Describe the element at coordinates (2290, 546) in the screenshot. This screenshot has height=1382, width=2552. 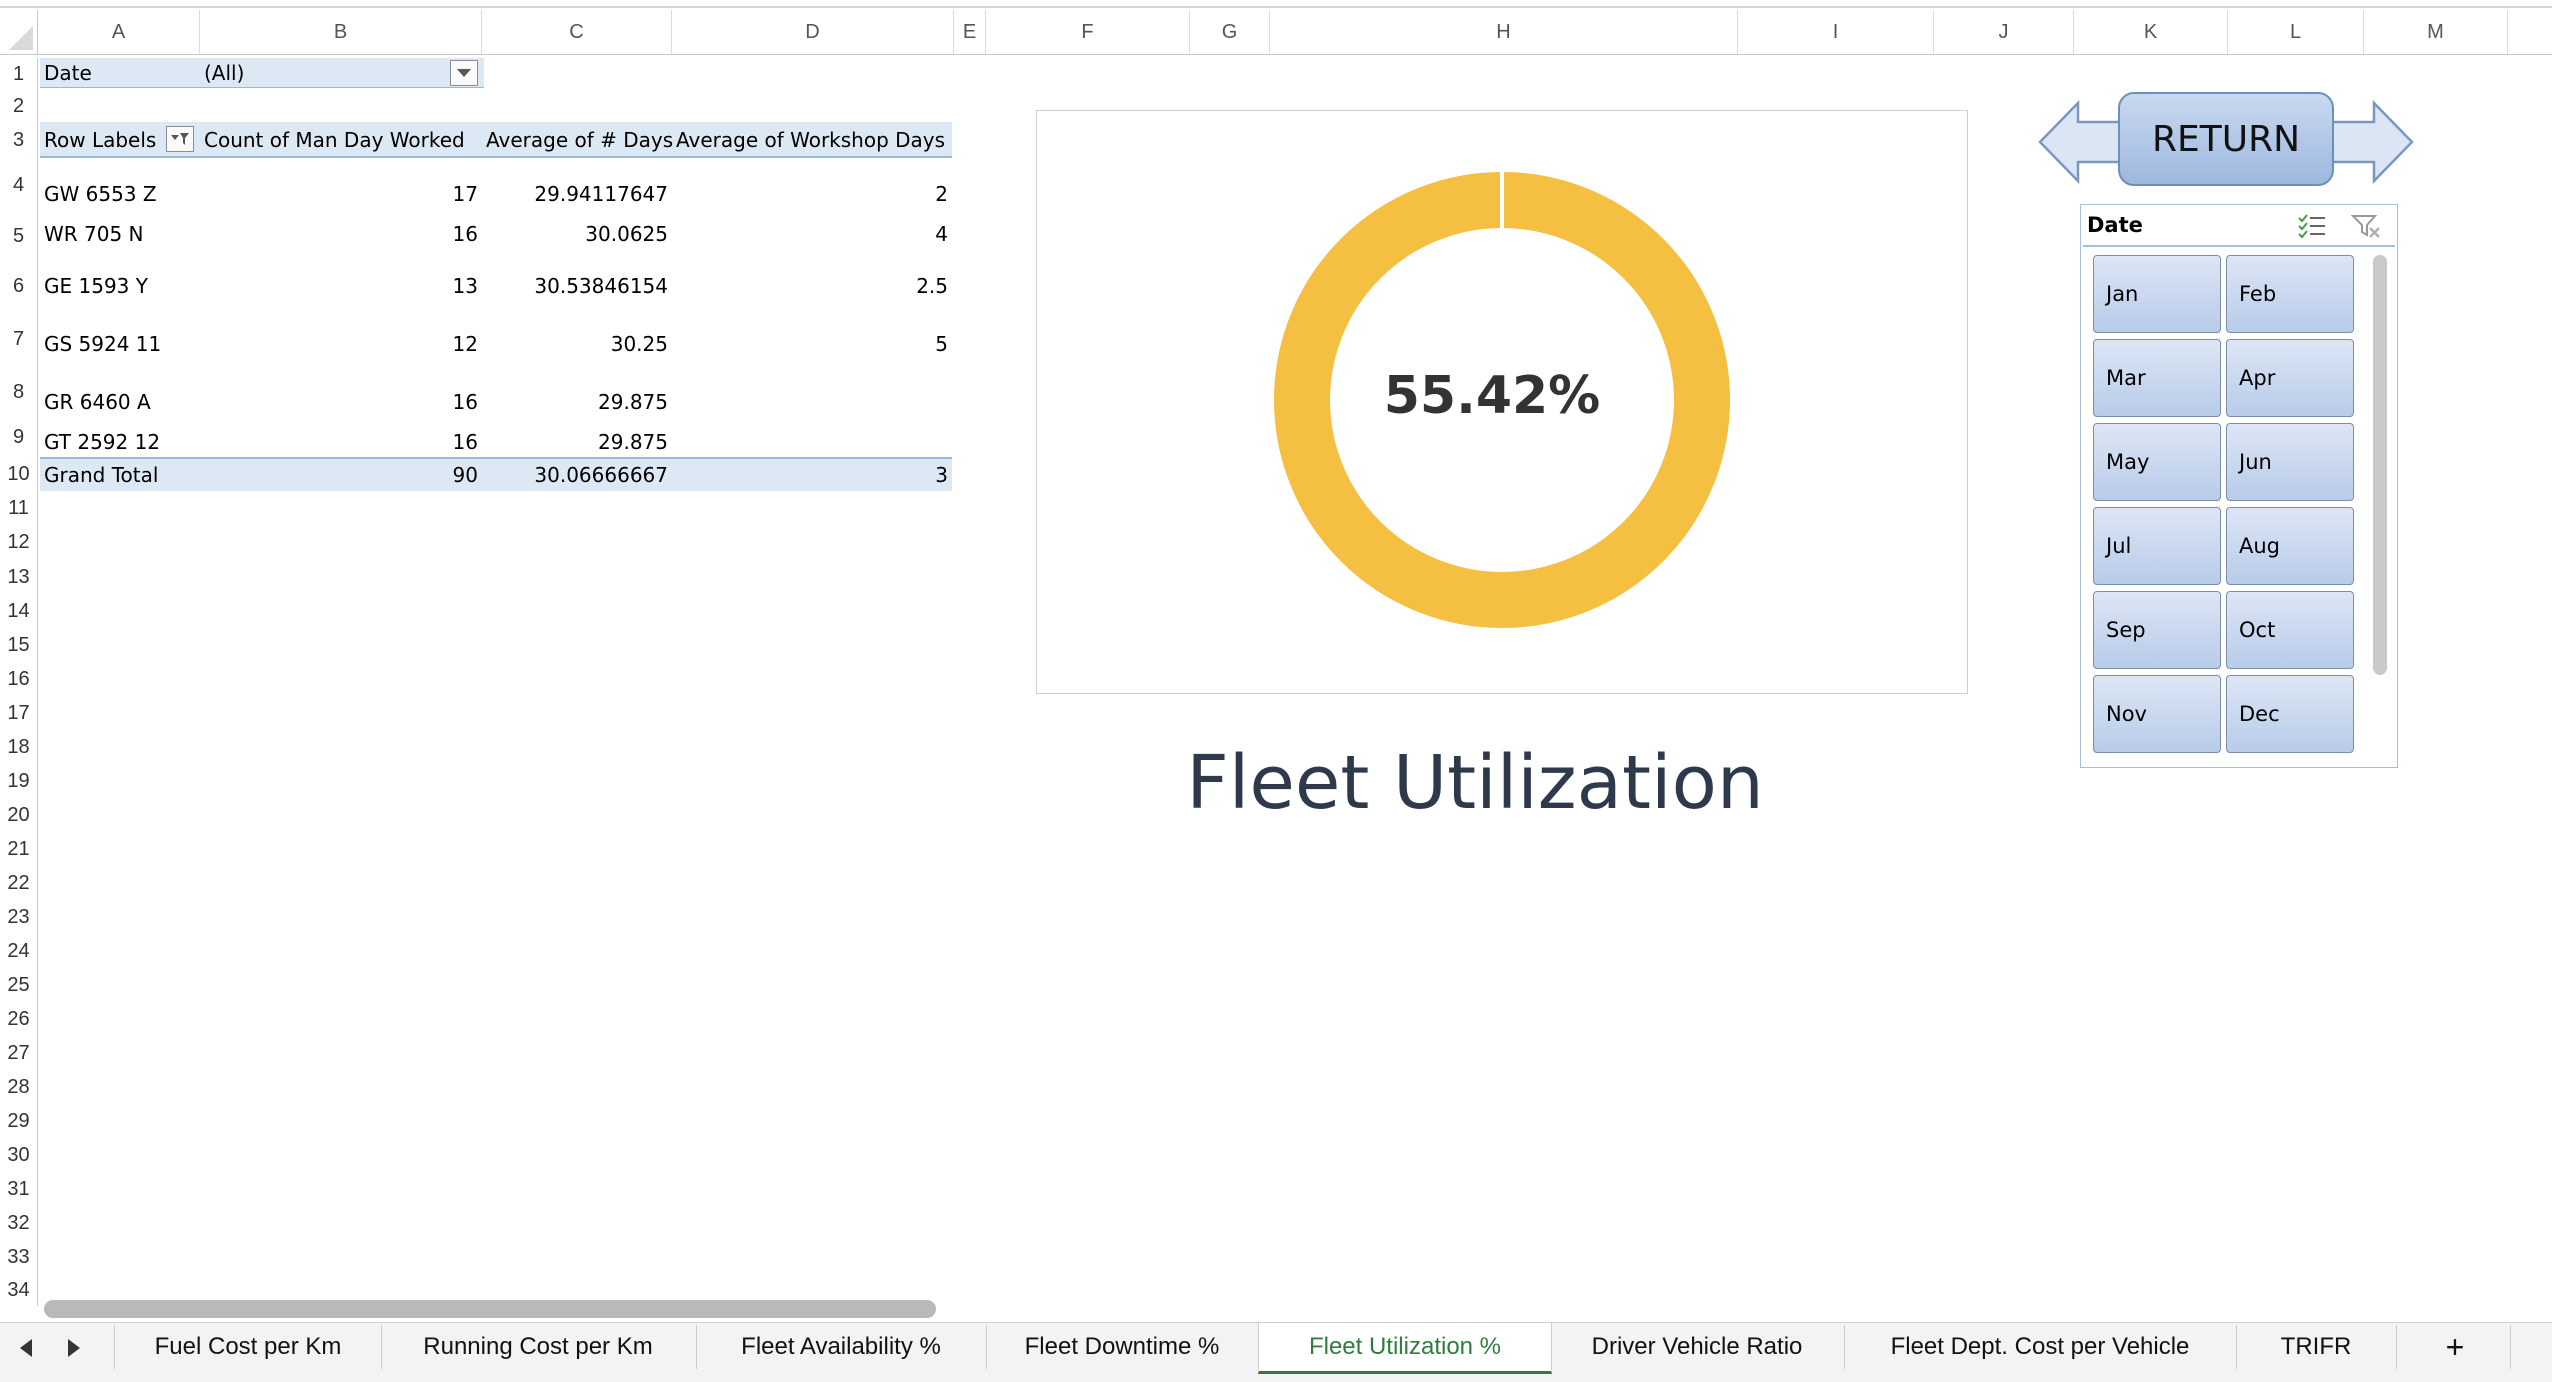
I see `slicer-item-aug: Aug` at that location.